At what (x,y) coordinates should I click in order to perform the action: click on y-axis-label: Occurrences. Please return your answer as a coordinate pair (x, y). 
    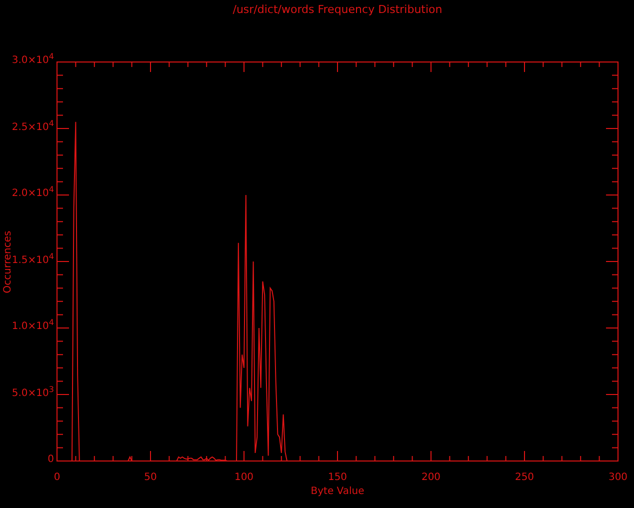
    Looking at the image, I should click on (8, 261).